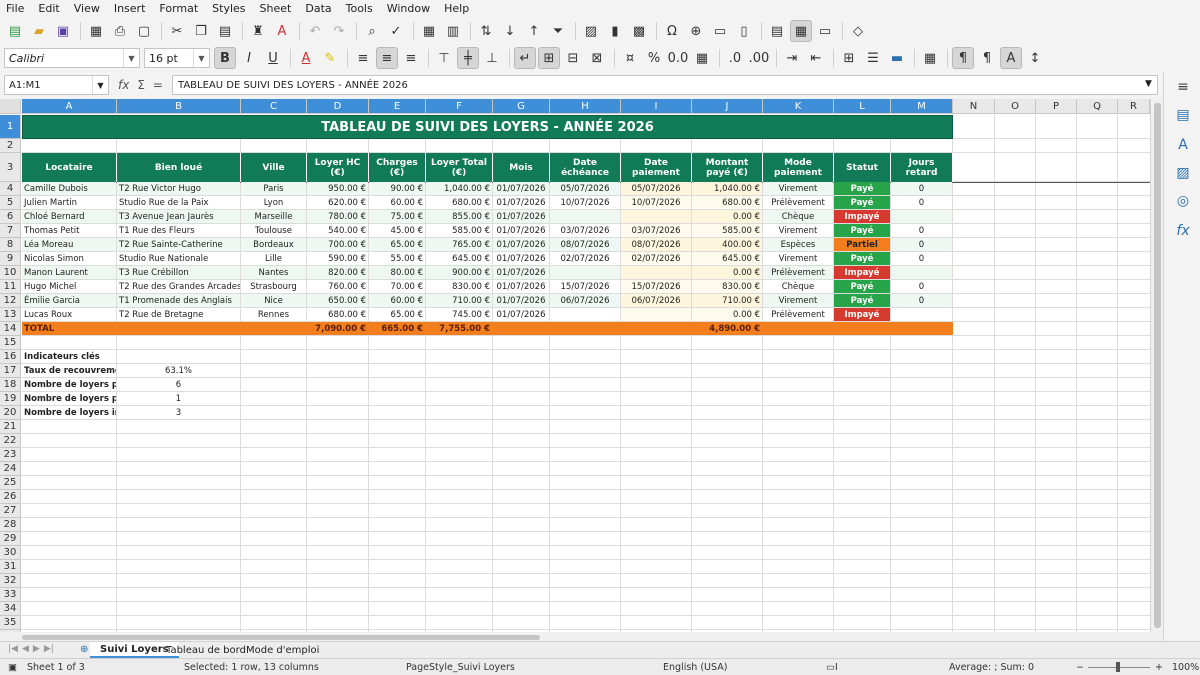  I want to click on row-header: 4, so click(10, 189).